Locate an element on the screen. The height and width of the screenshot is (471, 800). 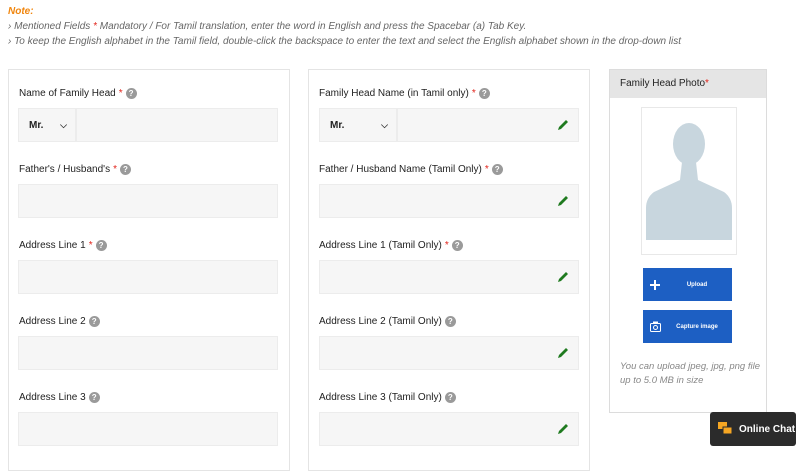
father-husband-label: Father's / Husband's * ? is located at coordinates (75, 169).